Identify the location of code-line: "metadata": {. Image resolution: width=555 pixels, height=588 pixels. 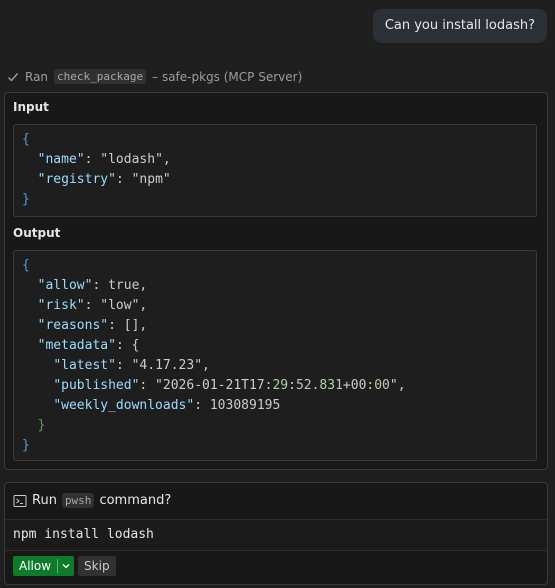
(88, 345).